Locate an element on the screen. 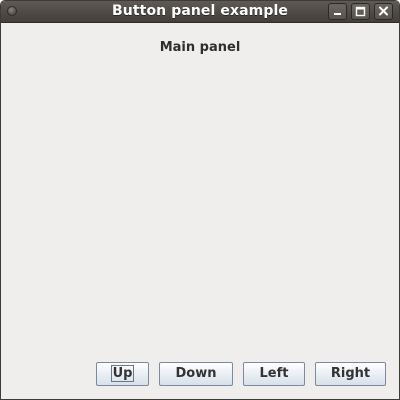 The image size is (400, 400). close-button is located at coordinates (383, 11).